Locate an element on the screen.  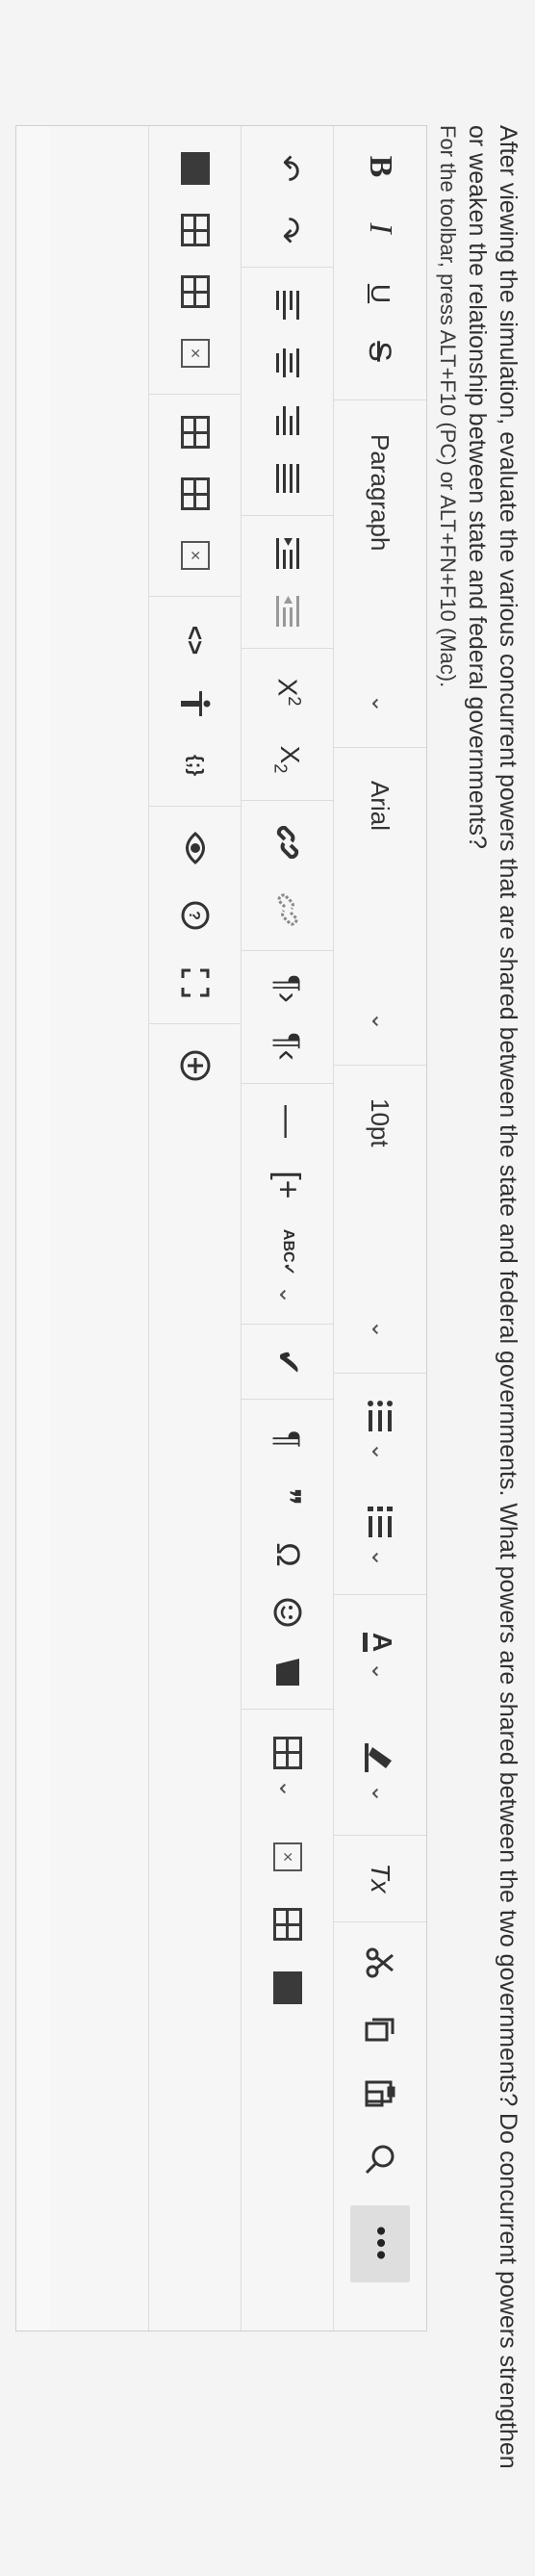
indent-button is located at coordinates (288, 554).